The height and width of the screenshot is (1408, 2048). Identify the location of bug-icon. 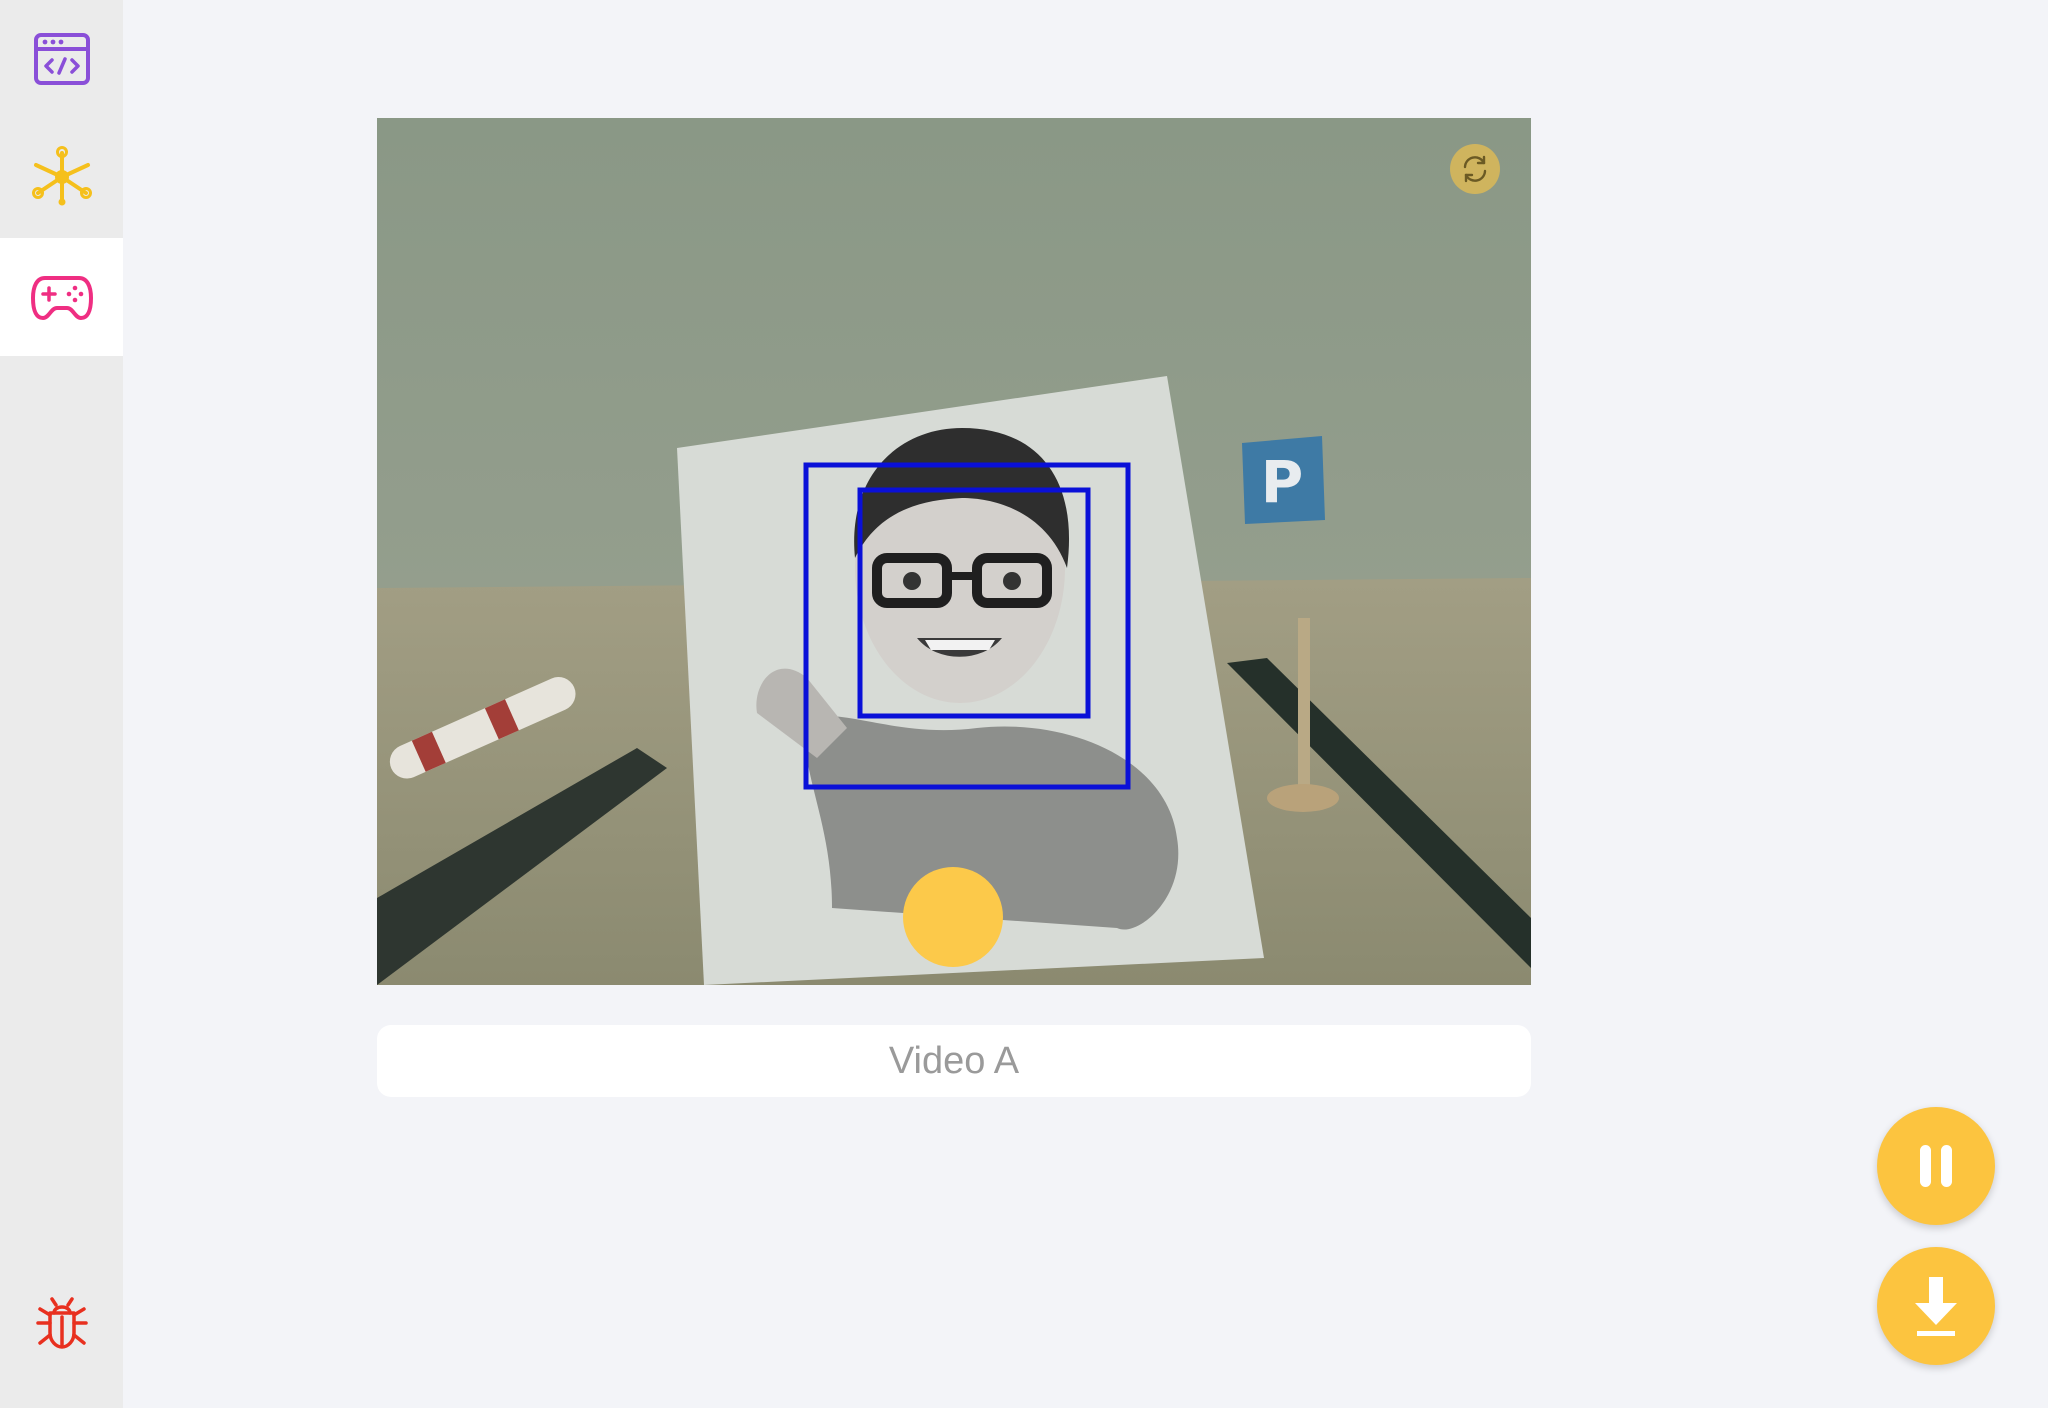
(61, 1323).